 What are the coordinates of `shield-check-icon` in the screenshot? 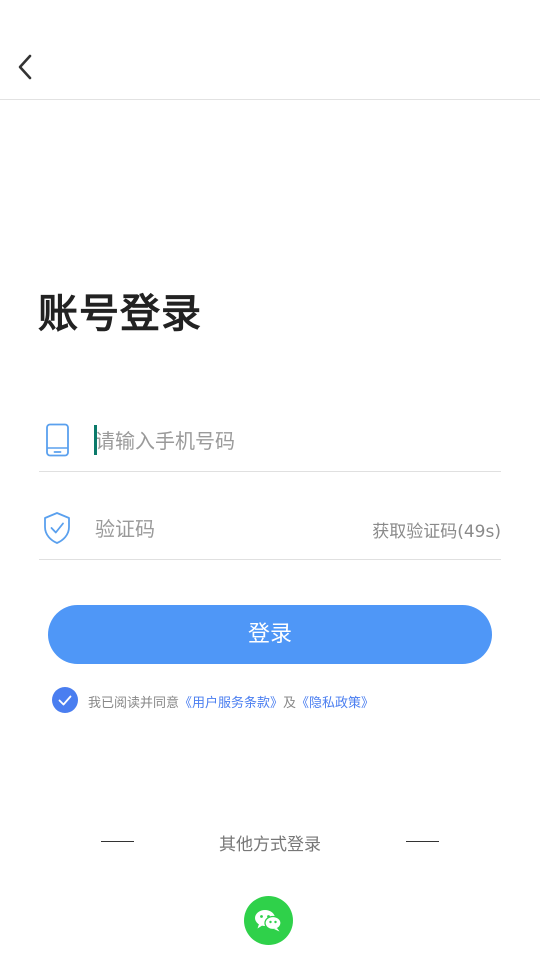 It's located at (57, 528).